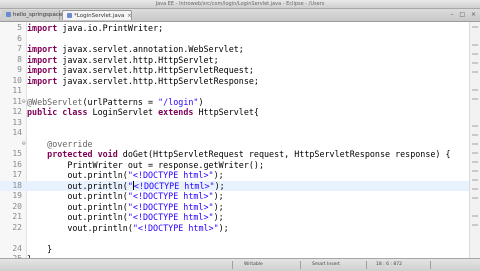 This screenshot has width=480, height=271. What do you see at coordinates (201, 101) in the screenshot?
I see `code-token: )` at bounding box center [201, 101].